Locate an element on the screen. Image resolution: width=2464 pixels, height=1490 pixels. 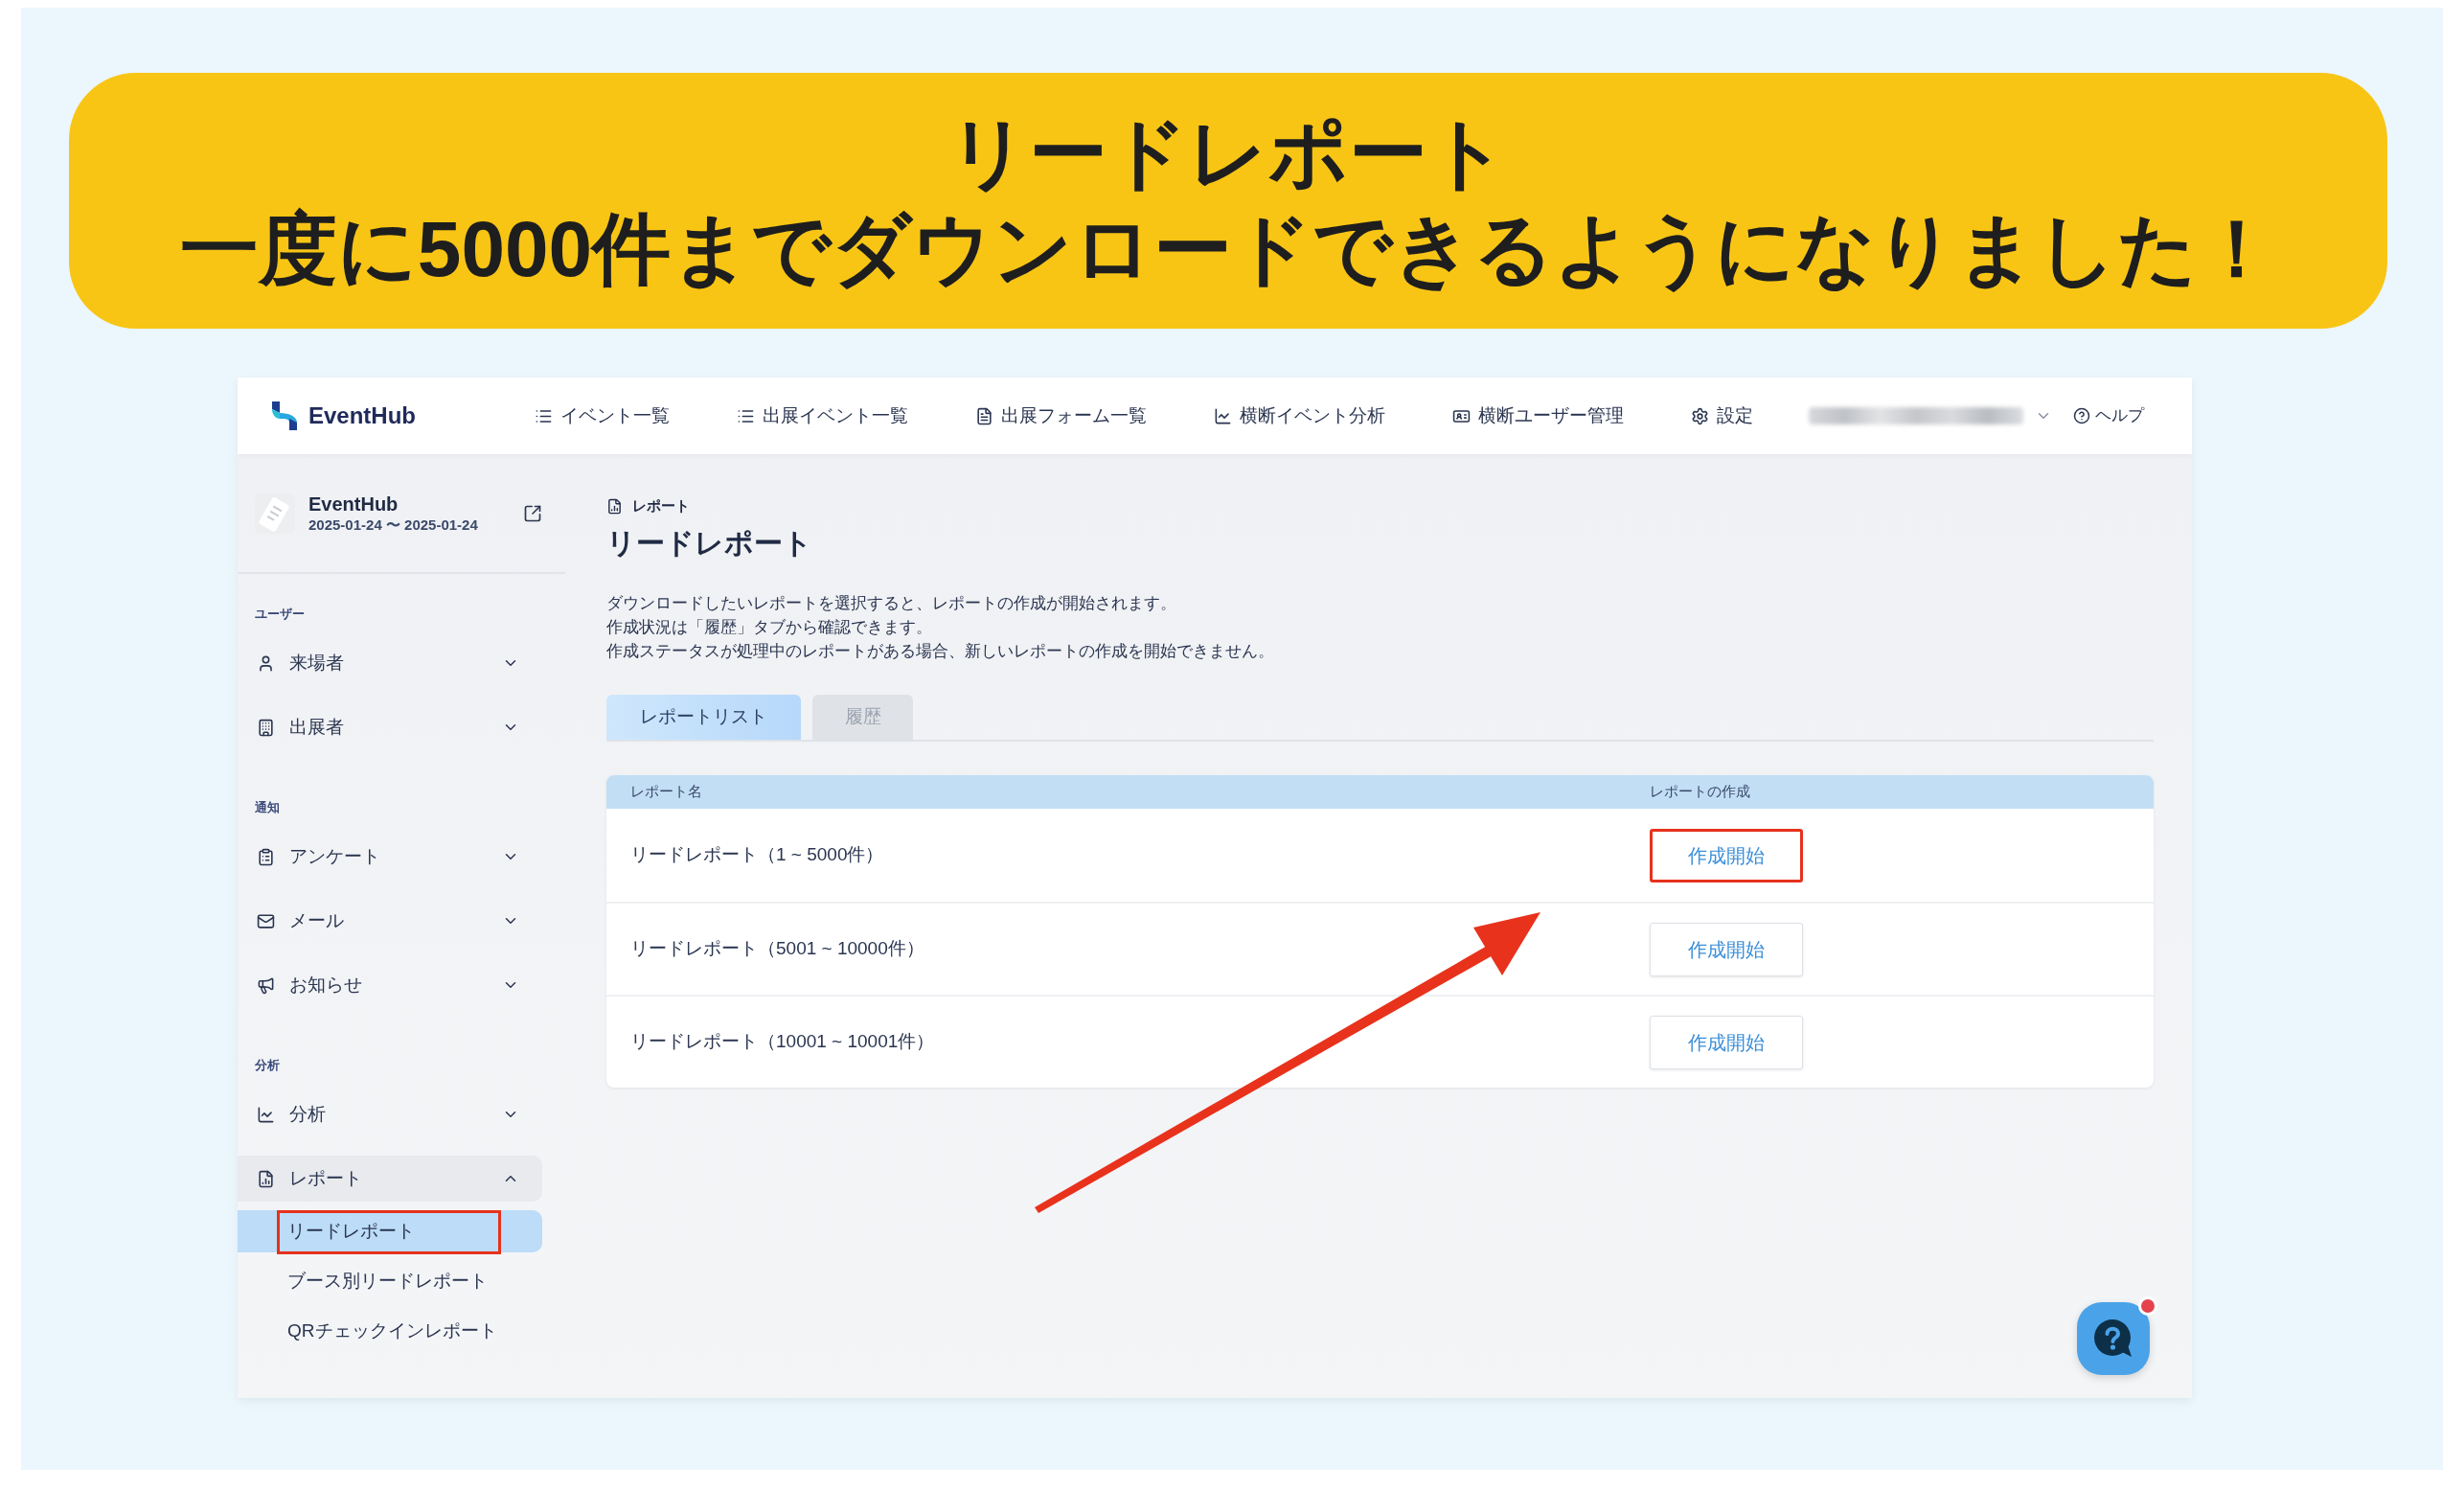
megaphone-icon is located at coordinates (266, 985).